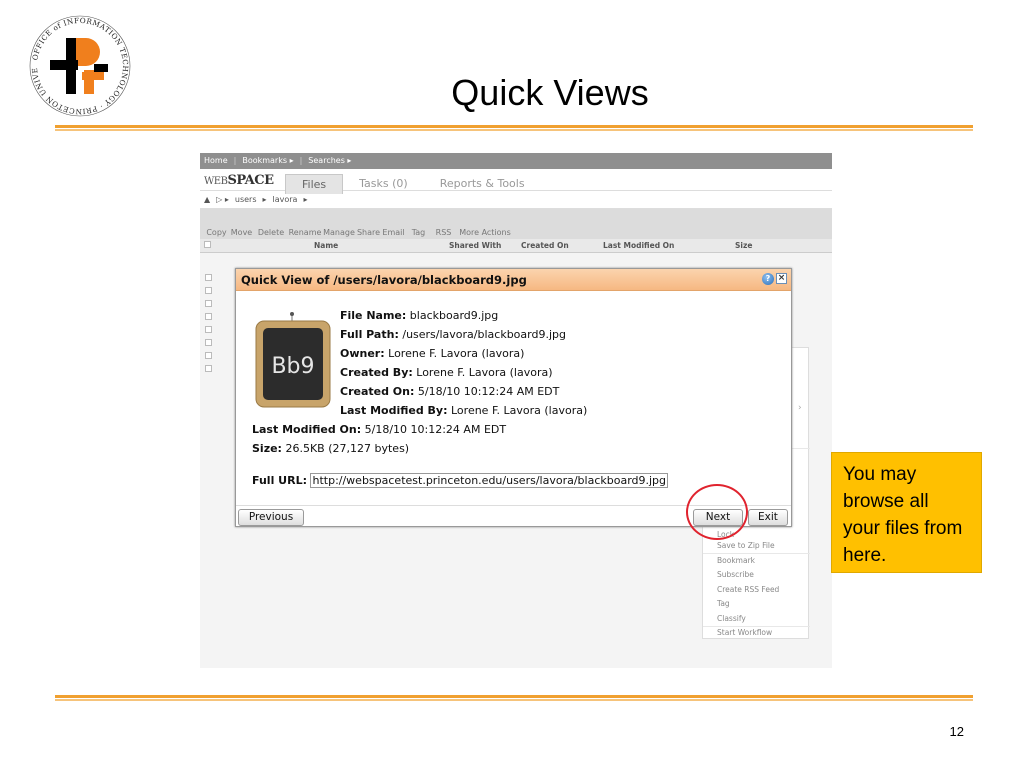  Describe the element at coordinates (267, 161) in the screenshot. I see `nav-bookmarks: Bookmarks ▸` at that location.